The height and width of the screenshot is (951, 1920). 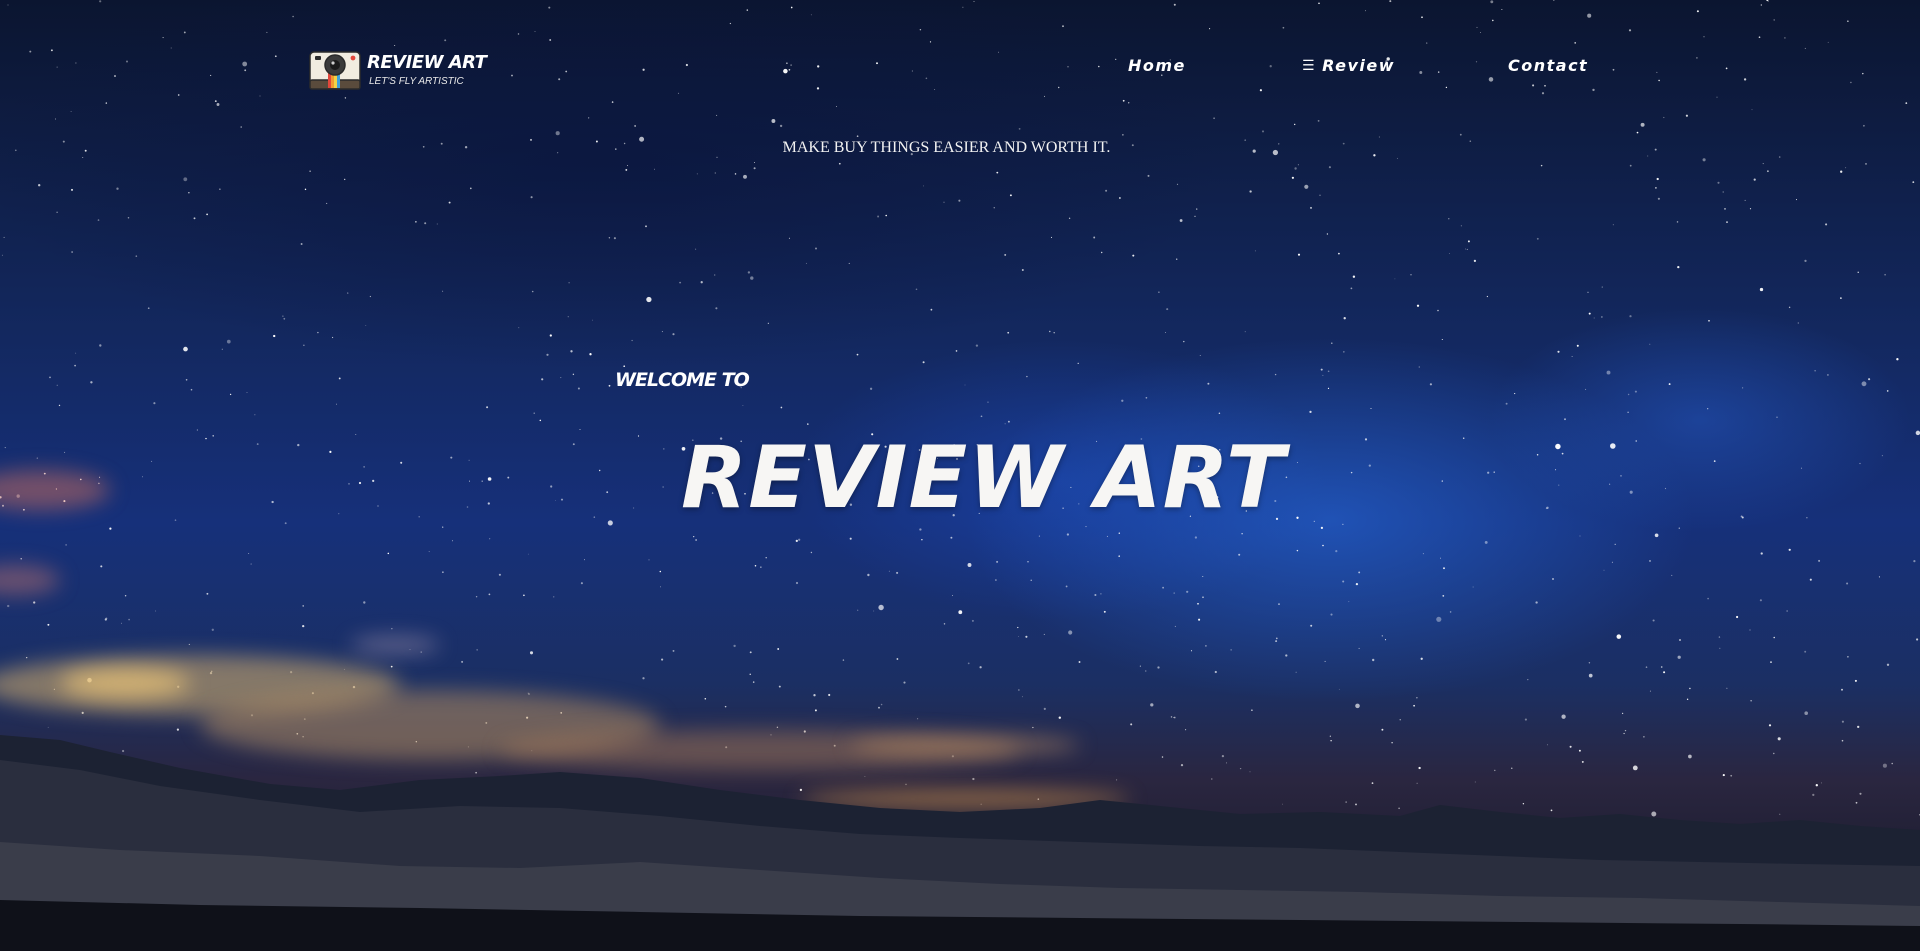 I want to click on nav-contact-link: Contact, so click(x=1548, y=65).